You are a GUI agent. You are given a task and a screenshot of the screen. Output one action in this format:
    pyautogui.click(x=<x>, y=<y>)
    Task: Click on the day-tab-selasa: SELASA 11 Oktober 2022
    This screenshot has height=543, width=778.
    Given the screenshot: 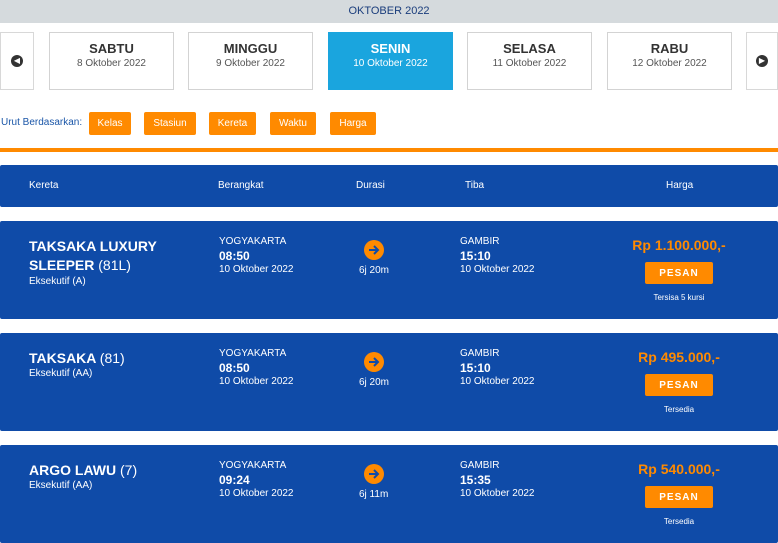 What is the action you would take?
    pyautogui.click(x=529, y=61)
    